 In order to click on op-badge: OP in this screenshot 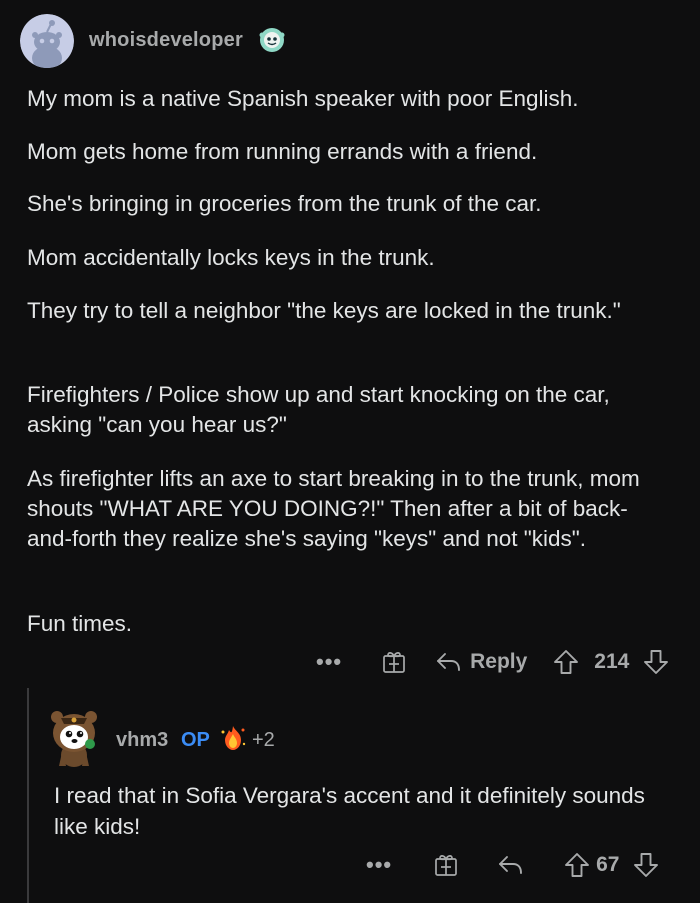, I will do `click(195, 740)`.